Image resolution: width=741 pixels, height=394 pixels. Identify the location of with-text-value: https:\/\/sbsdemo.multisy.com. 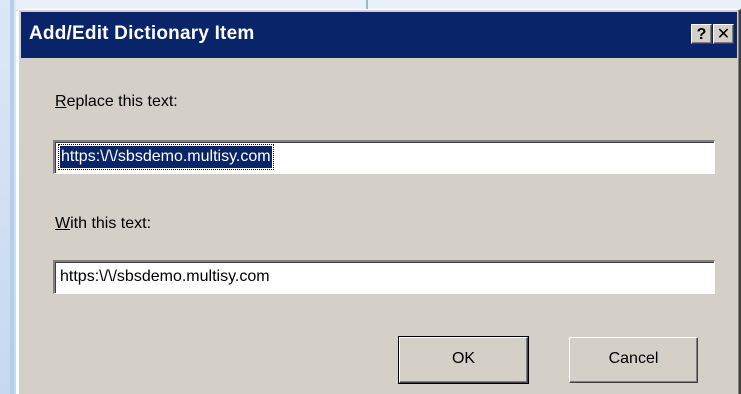
(165, 276).